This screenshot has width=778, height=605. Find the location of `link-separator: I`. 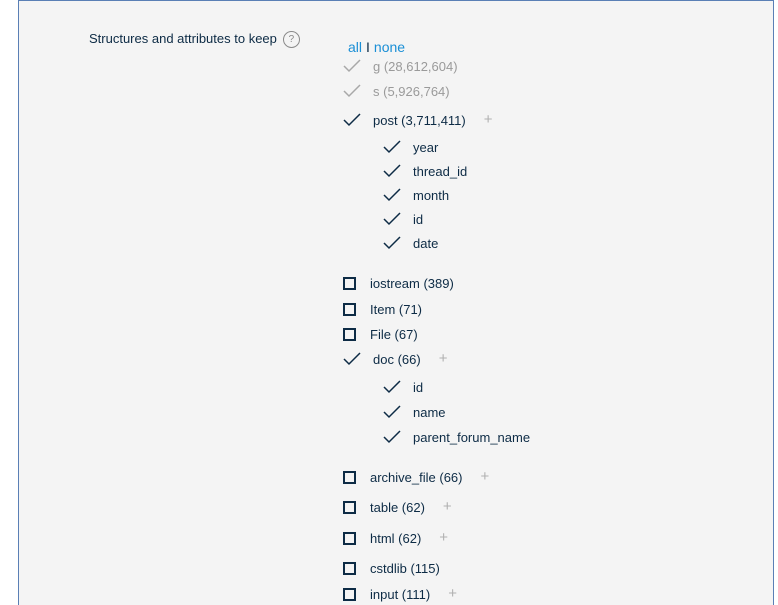

link-separator: I is located at coordinates (368, 47).